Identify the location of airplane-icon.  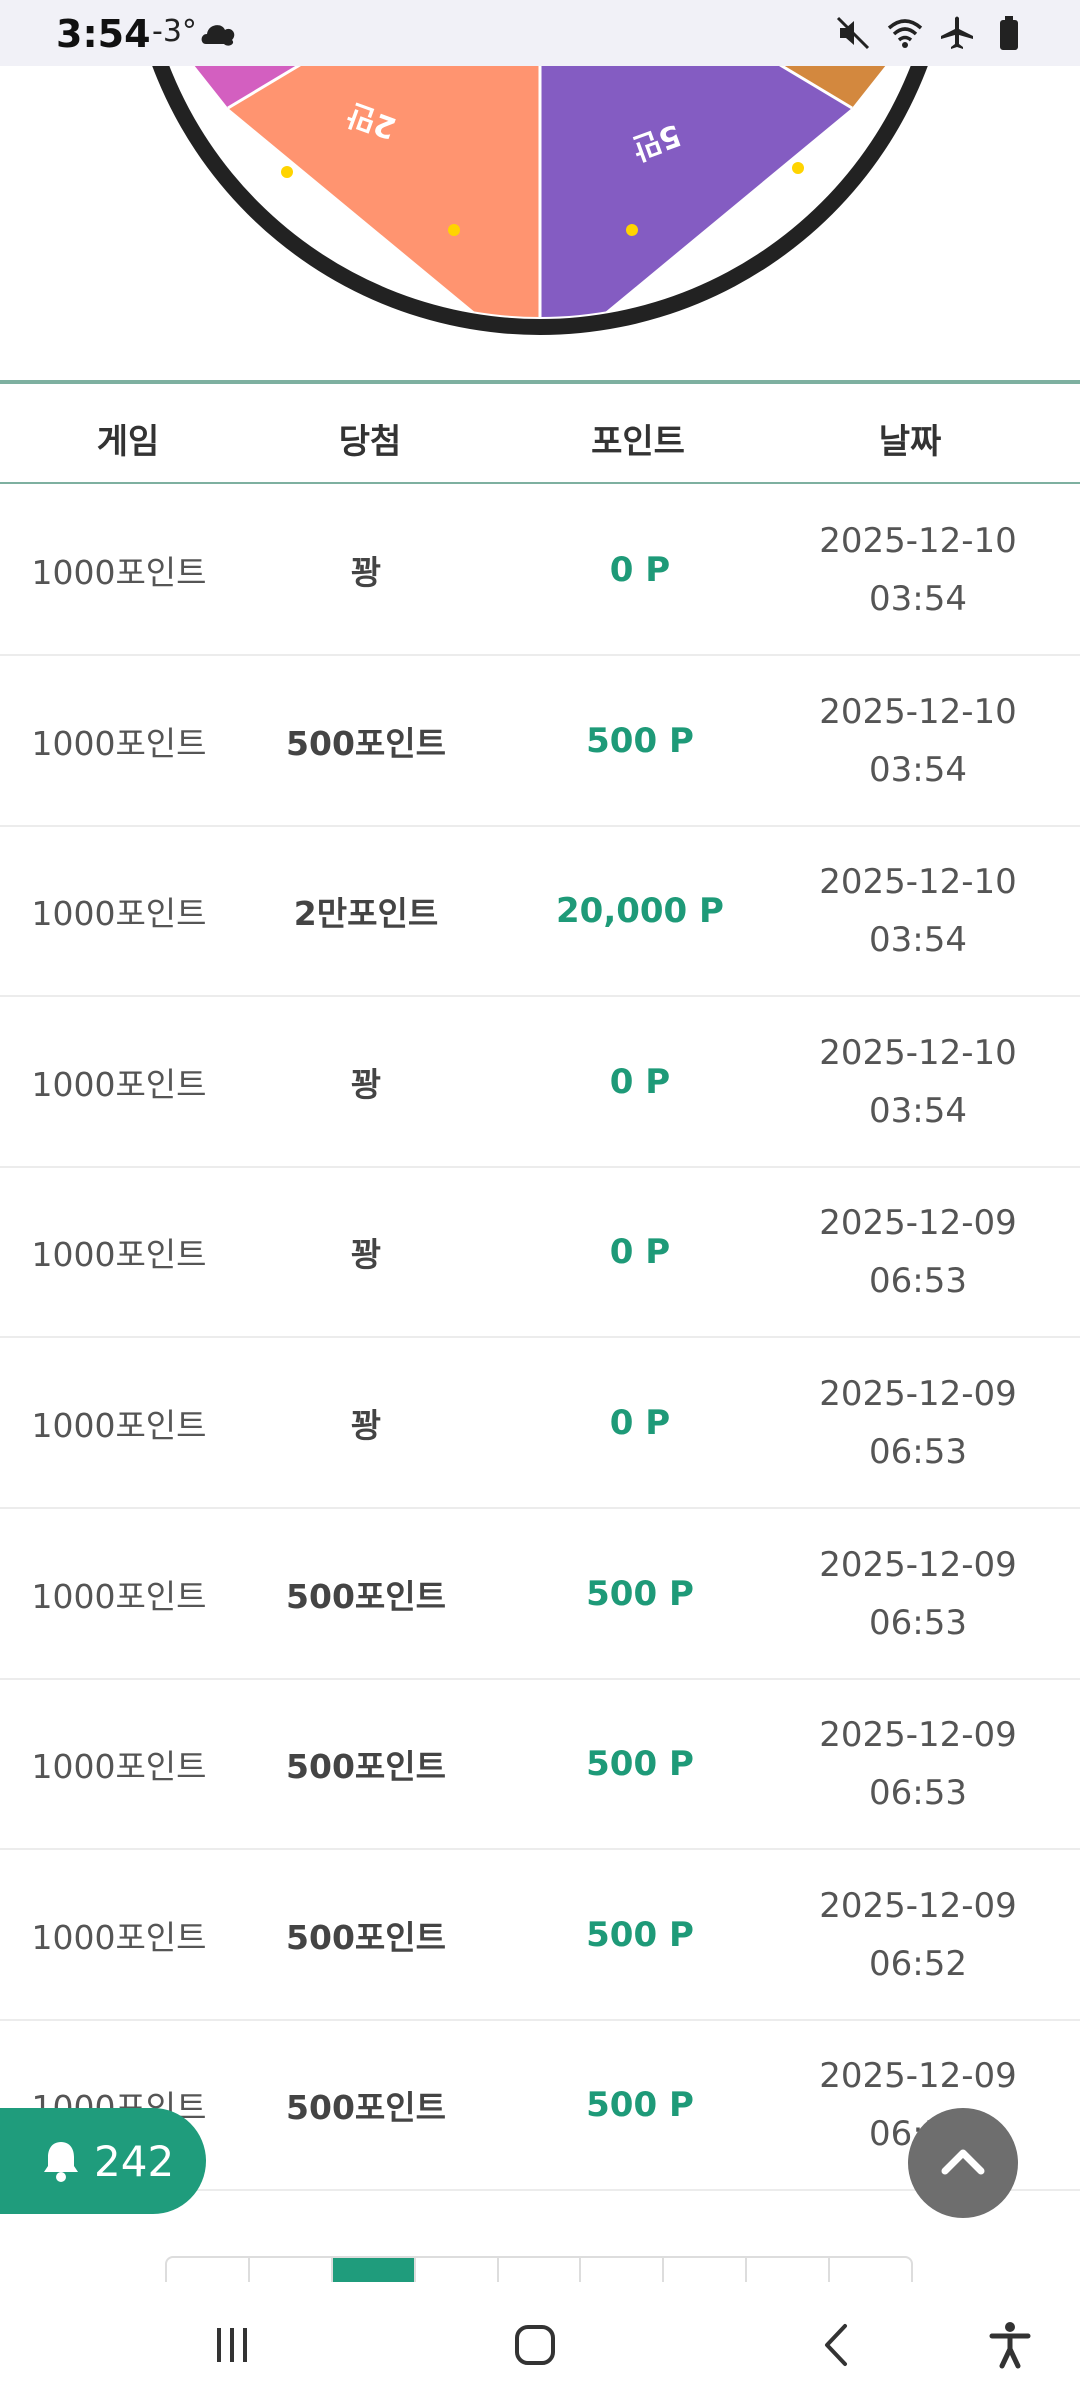
(957, 32).